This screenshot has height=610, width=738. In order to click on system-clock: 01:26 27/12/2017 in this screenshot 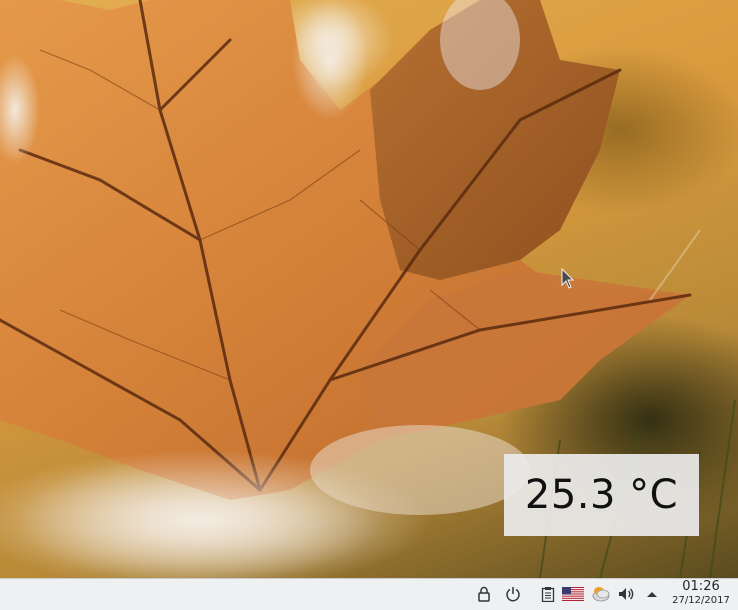, I will do `click(701, 594)`.